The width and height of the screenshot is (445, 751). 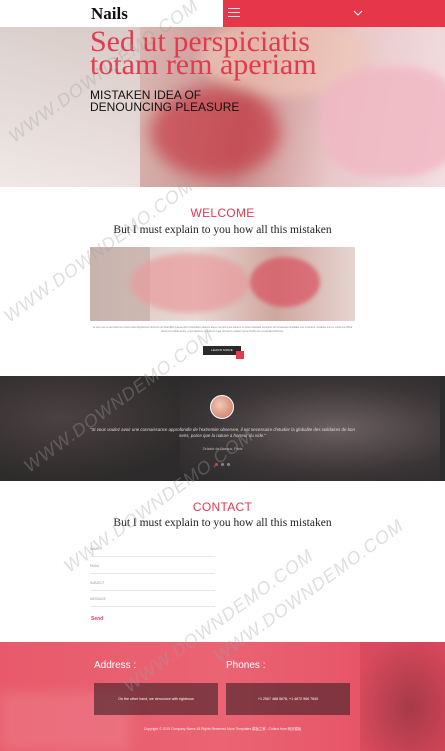 What do you see at coordinates (222, 13) in the screenshot?
I see `site-header: Nails` at bounding box center [222, 13].